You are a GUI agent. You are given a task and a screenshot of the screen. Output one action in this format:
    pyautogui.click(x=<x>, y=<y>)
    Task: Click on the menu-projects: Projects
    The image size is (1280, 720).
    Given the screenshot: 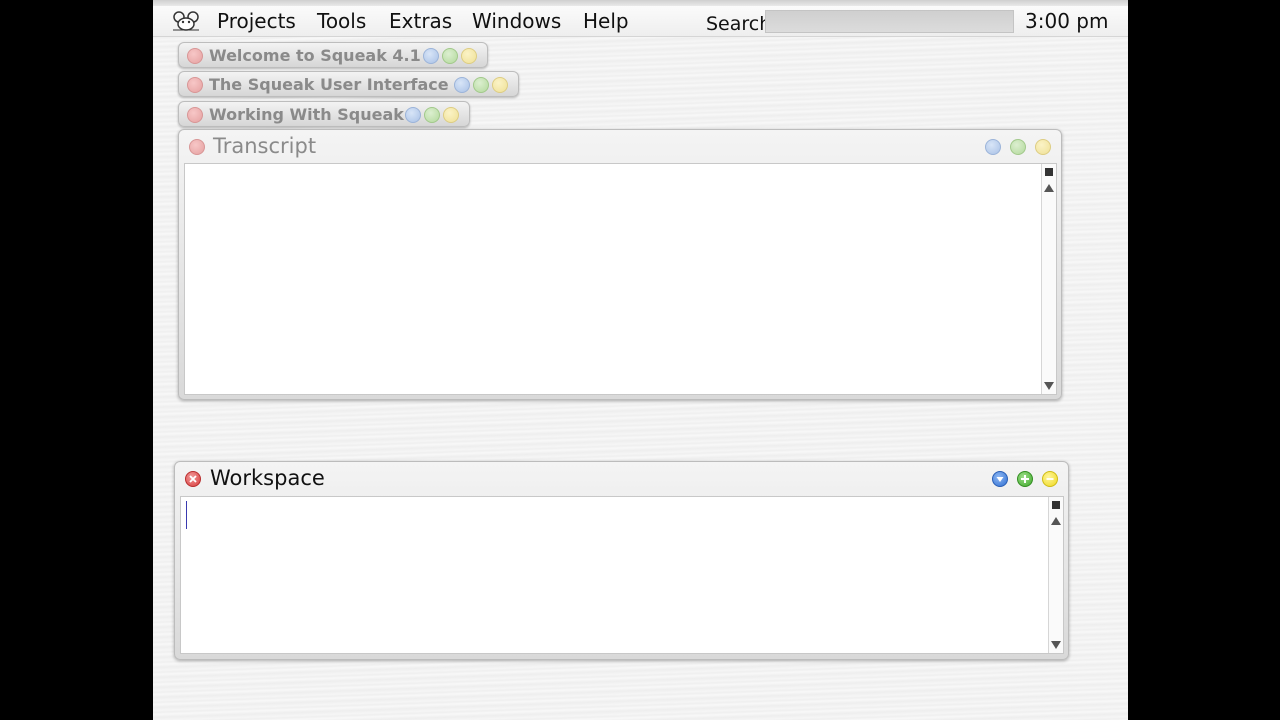 What is the action you would take?
    pyautogui.click(x=256, y=21)
    